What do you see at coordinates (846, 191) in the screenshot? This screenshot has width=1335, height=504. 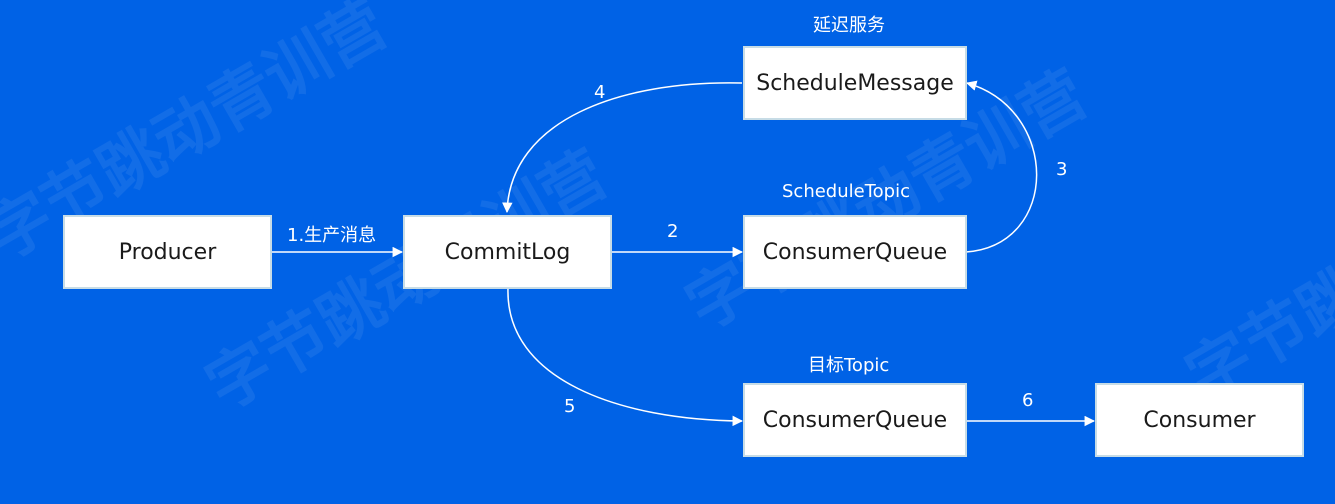 I see `schedule-topic-label: ScheduleTopic` at bounding box center [846, 191].